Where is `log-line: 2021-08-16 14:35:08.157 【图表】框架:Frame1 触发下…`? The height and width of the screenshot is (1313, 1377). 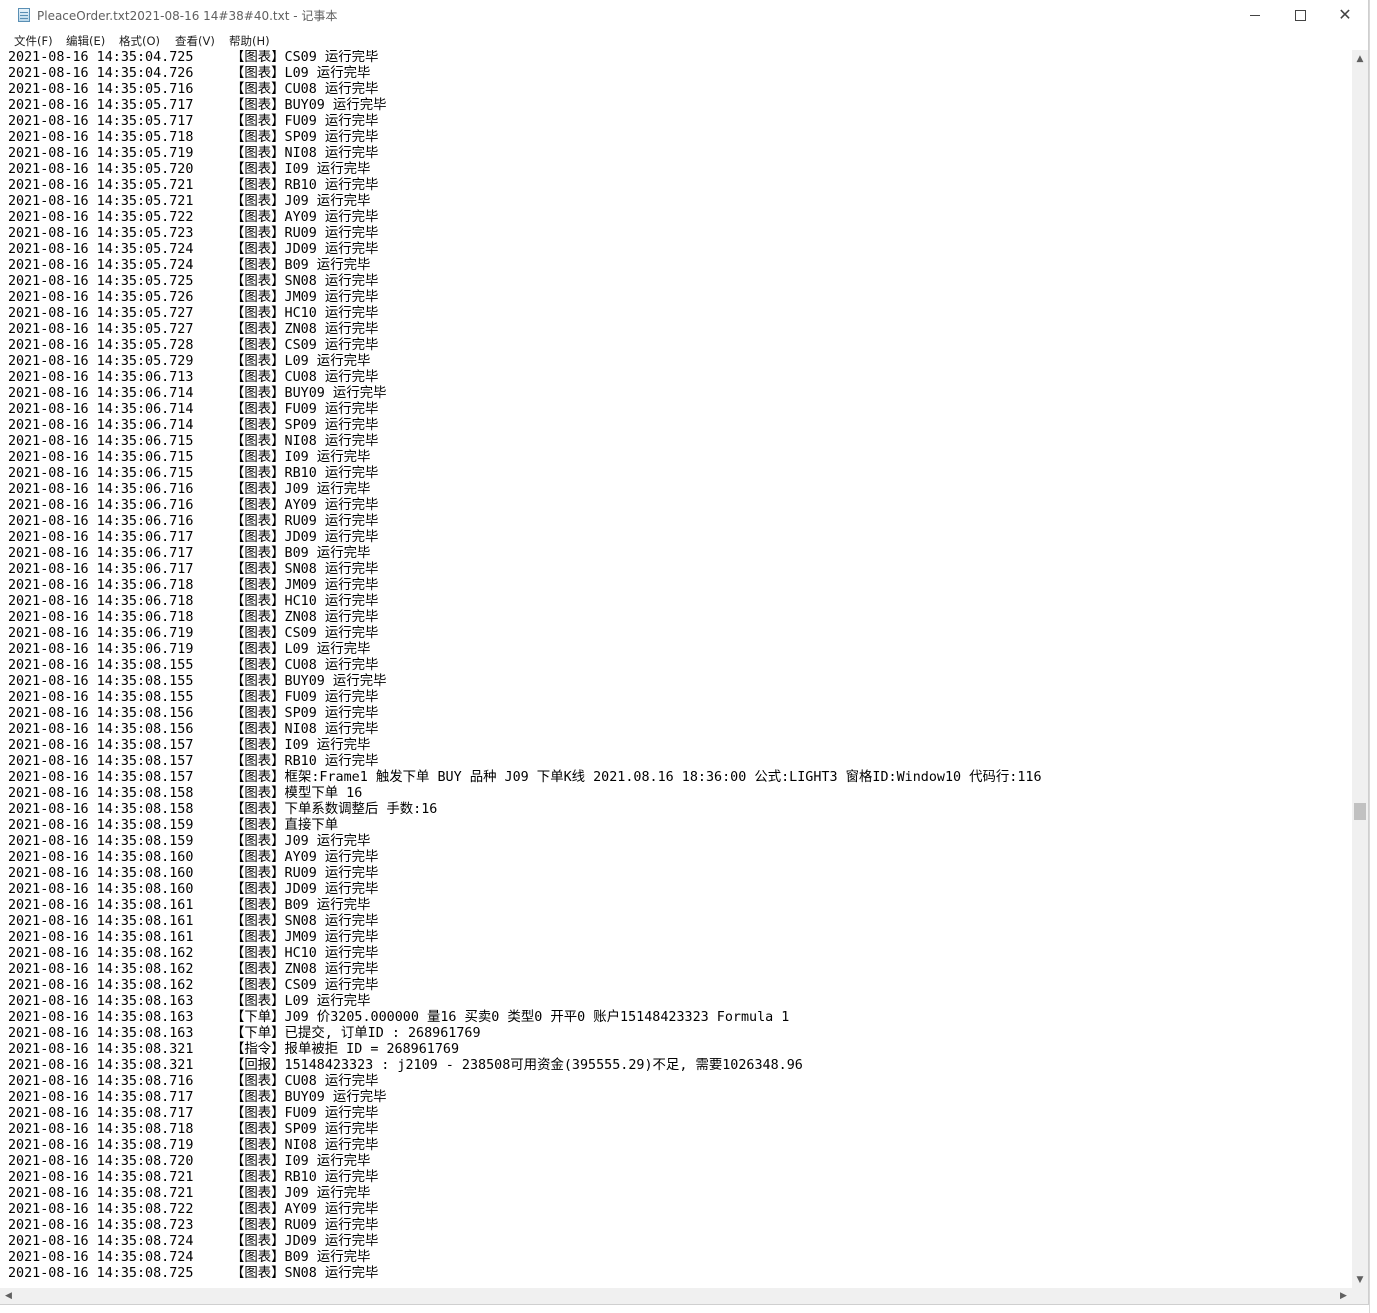 log-line: 2021-08-16 14:35:08.157 【图表】框架:Frame1 触发下… is located at coordinates (680, 778).